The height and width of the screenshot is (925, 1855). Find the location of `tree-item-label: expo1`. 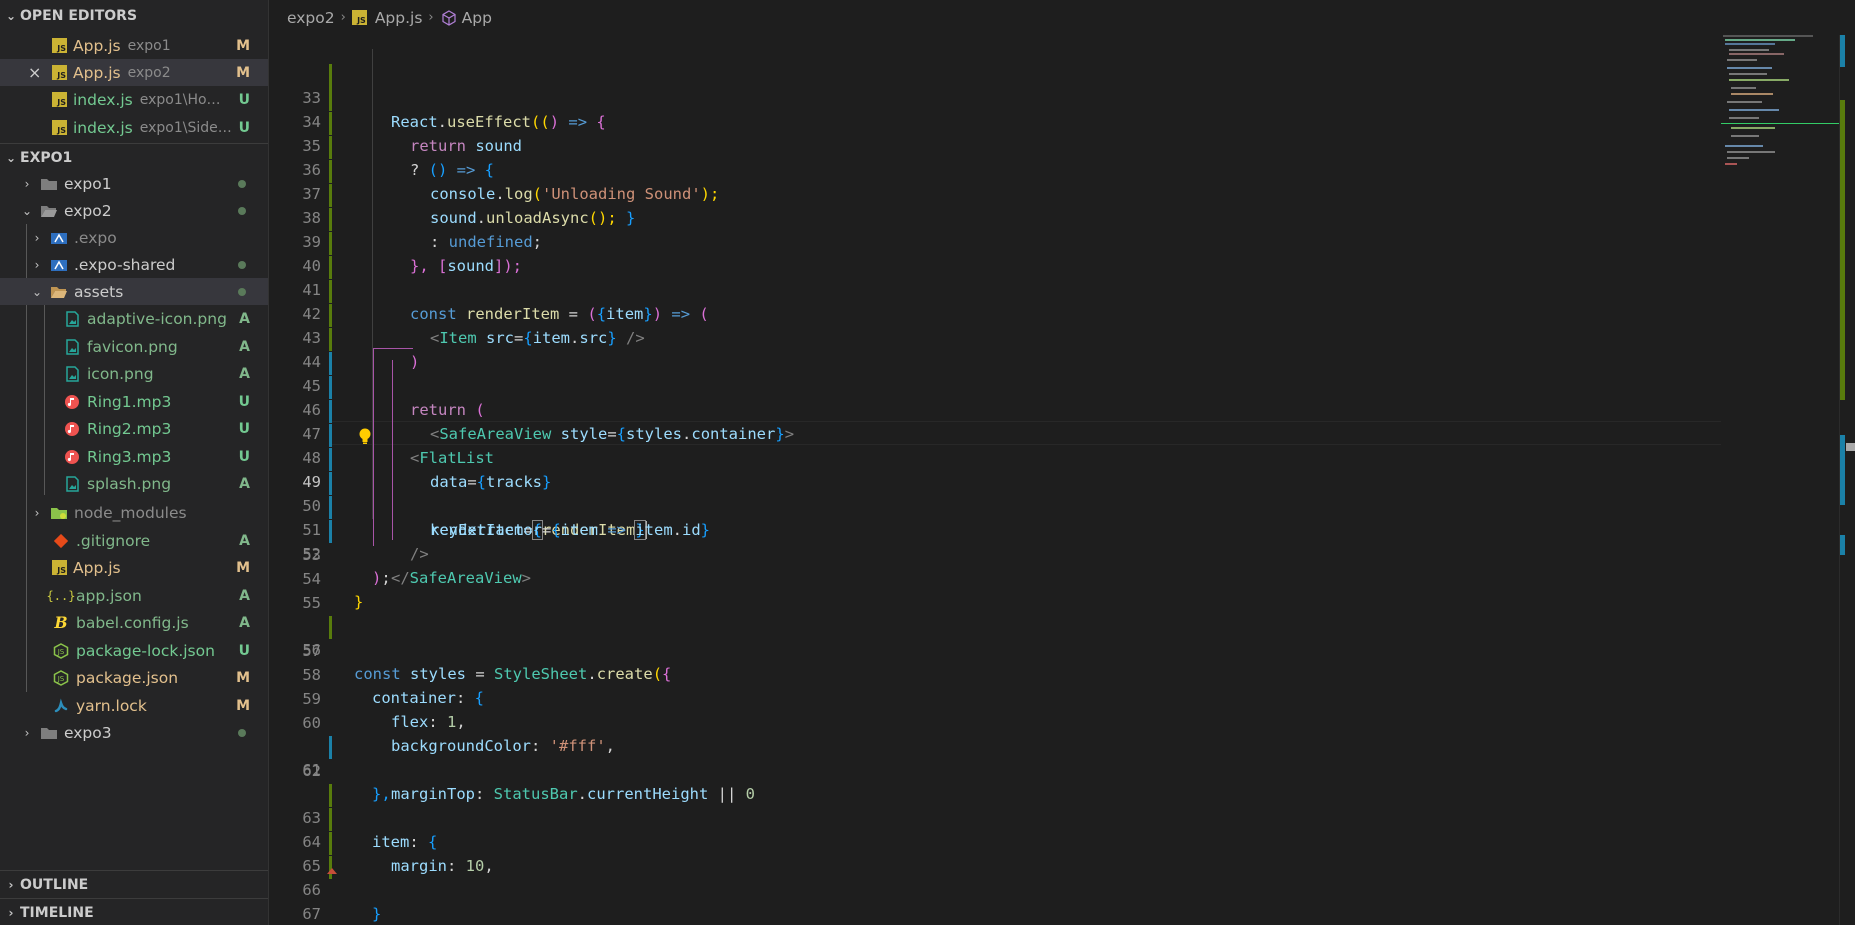

tree-item-label: expo1 is located at coordinates (88, 183).